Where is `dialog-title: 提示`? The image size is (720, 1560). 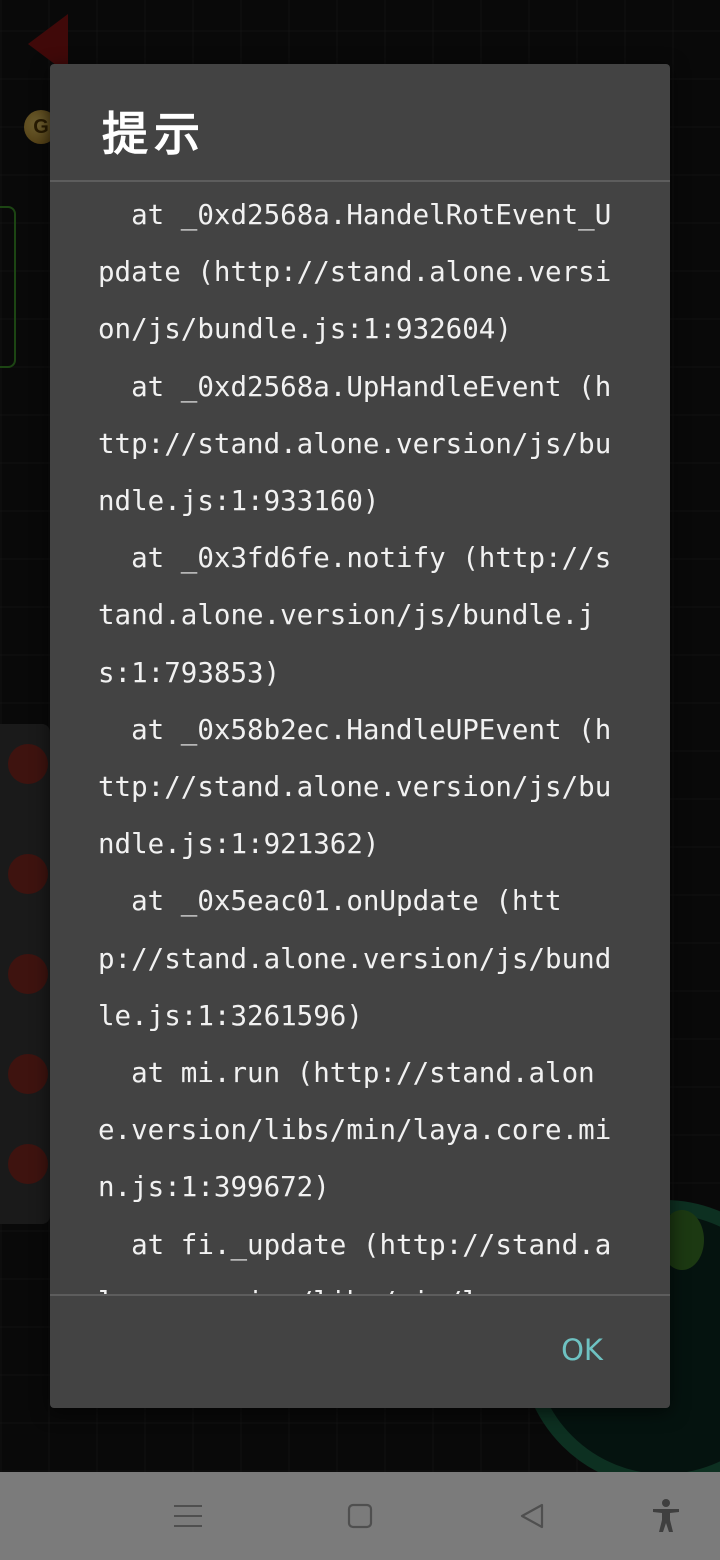
dialog-title: 提示 is located at coordinates (154, 134).